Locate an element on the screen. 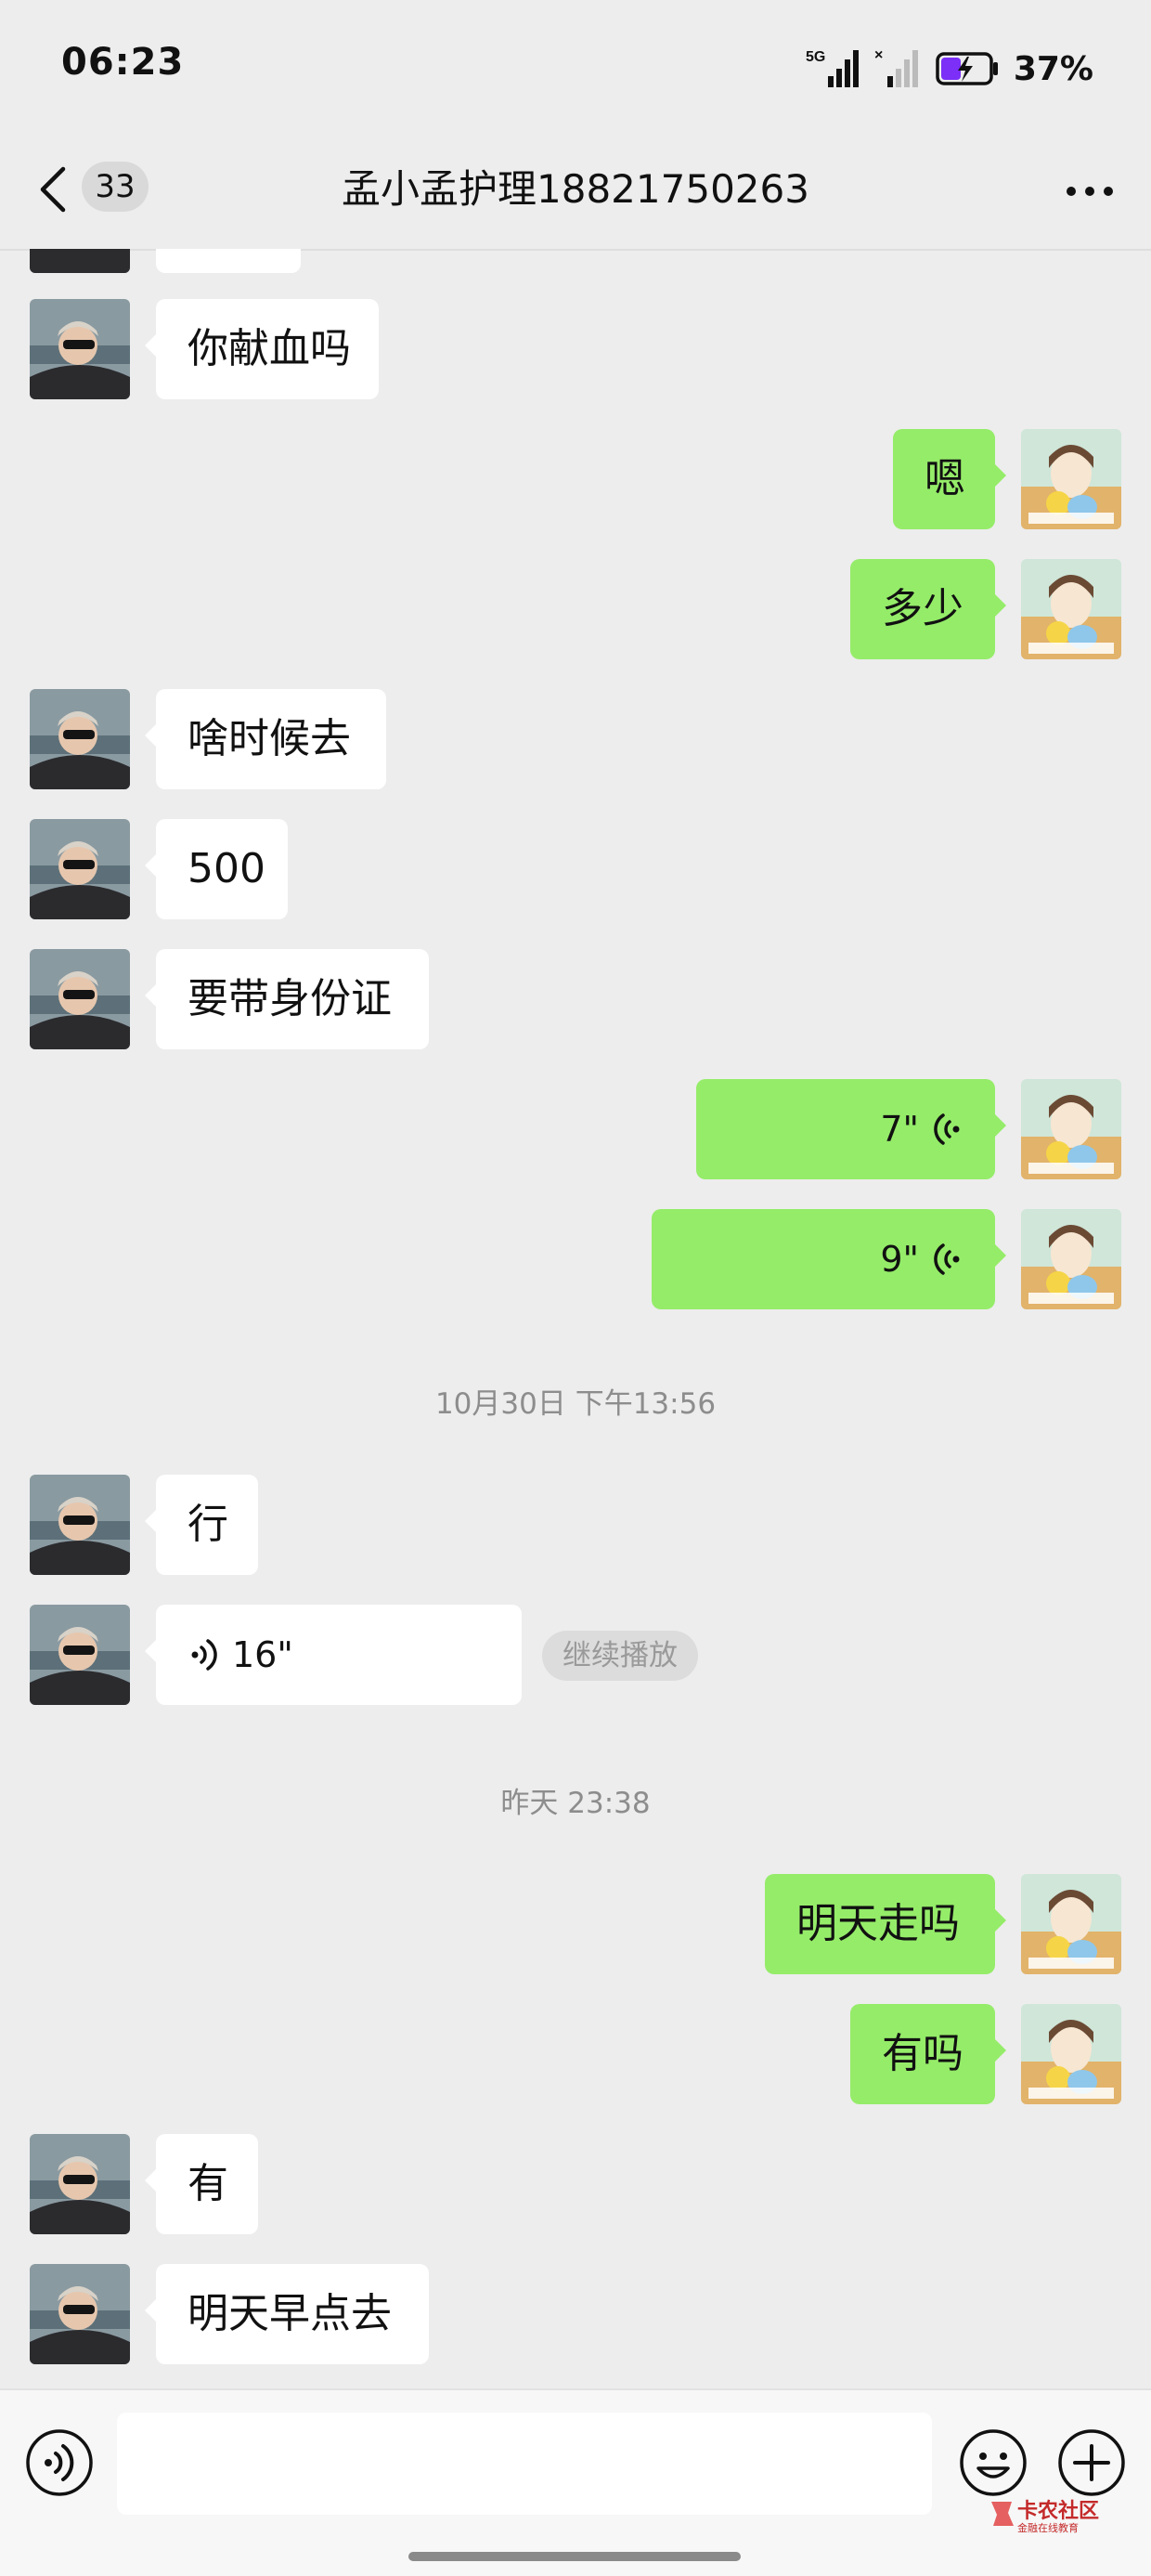  message-row-partial is located at coordinates (575, 261).